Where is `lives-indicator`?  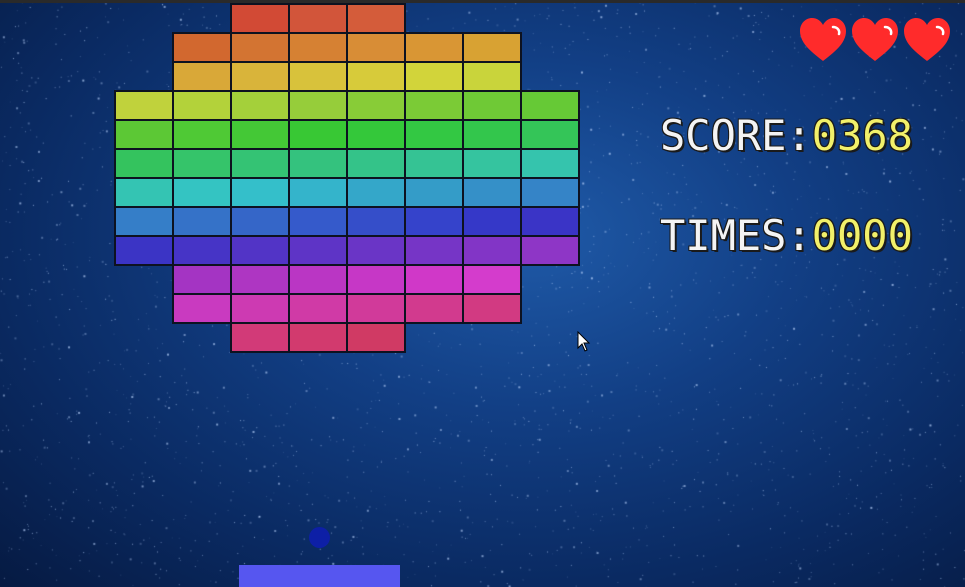
lives-indicator is located at coordinates (875, 40).